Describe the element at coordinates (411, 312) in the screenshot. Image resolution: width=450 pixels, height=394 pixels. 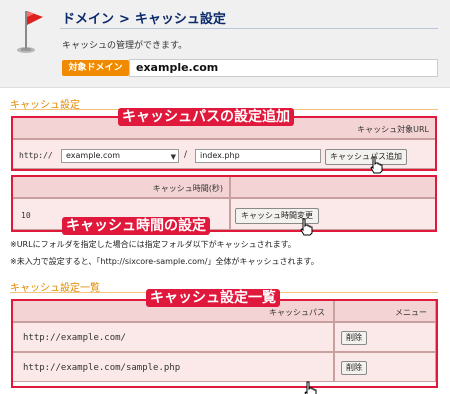
I see `cache-list-header-menu-label: メニュー` at that location.